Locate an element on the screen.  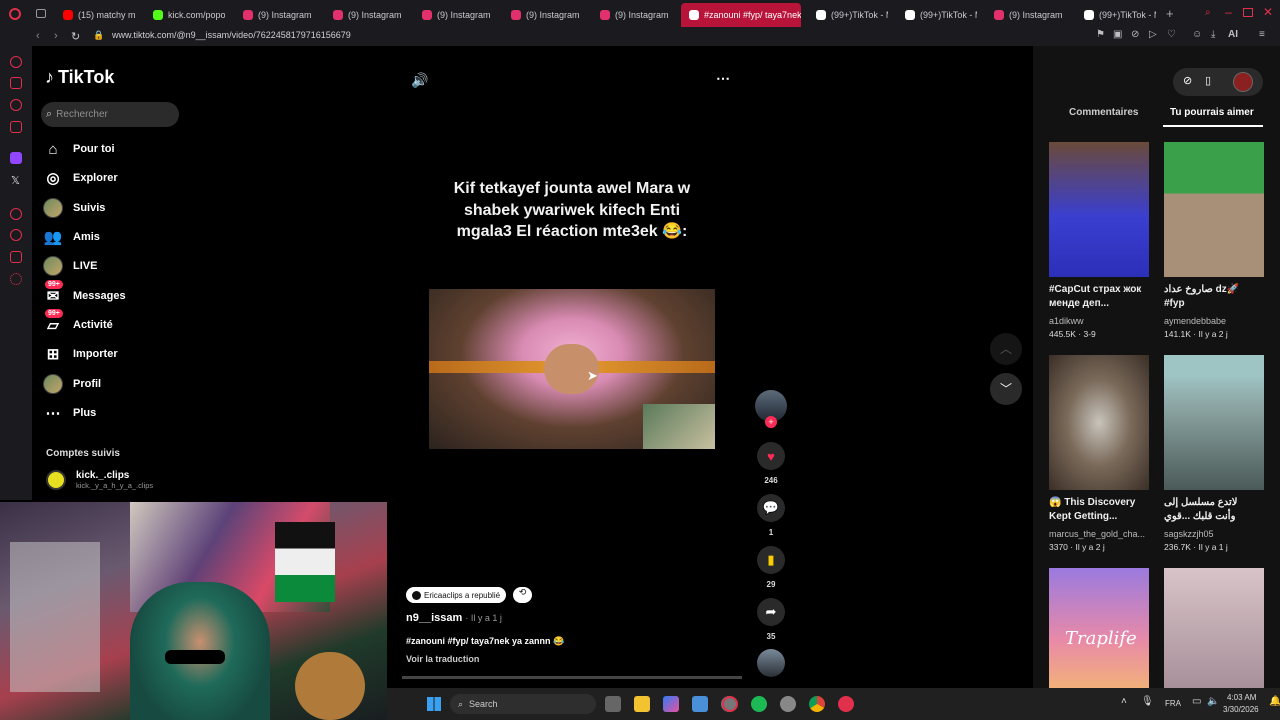
tab-recommendations: Tu pourrais aimer is located at coordinates (1212, 112).